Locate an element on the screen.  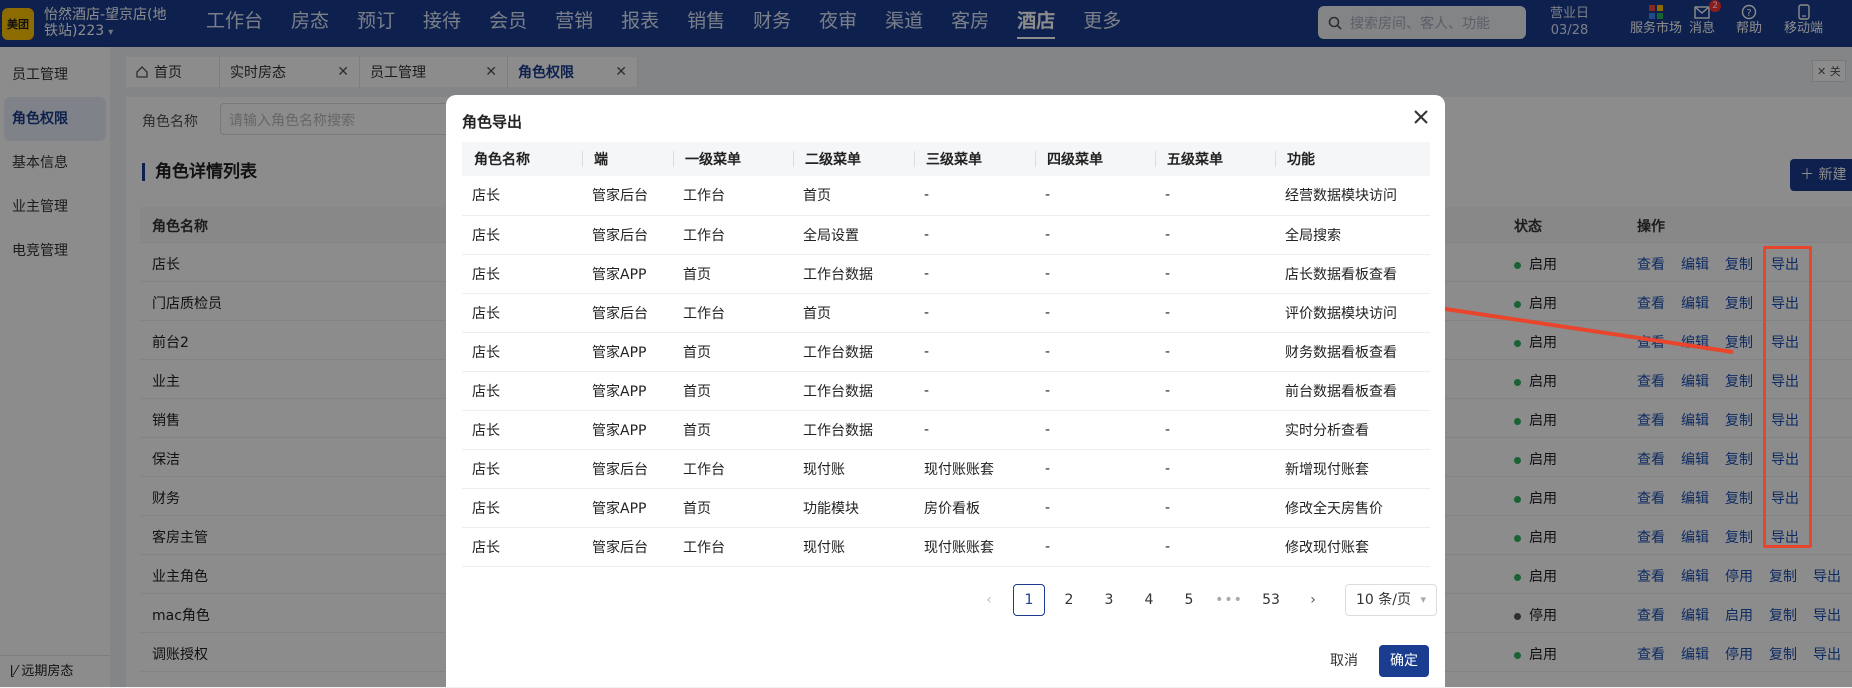
column-header: 五级菜单 is located at coordinates (1215, 159).